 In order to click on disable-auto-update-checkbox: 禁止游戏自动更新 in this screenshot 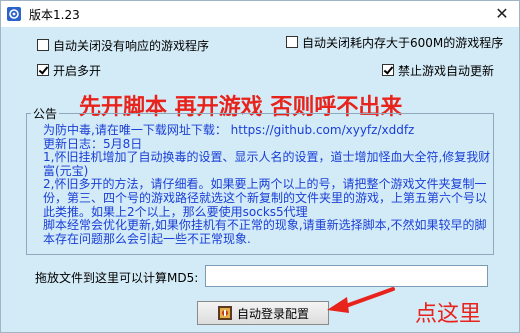, I will do `click(438, 70)`.